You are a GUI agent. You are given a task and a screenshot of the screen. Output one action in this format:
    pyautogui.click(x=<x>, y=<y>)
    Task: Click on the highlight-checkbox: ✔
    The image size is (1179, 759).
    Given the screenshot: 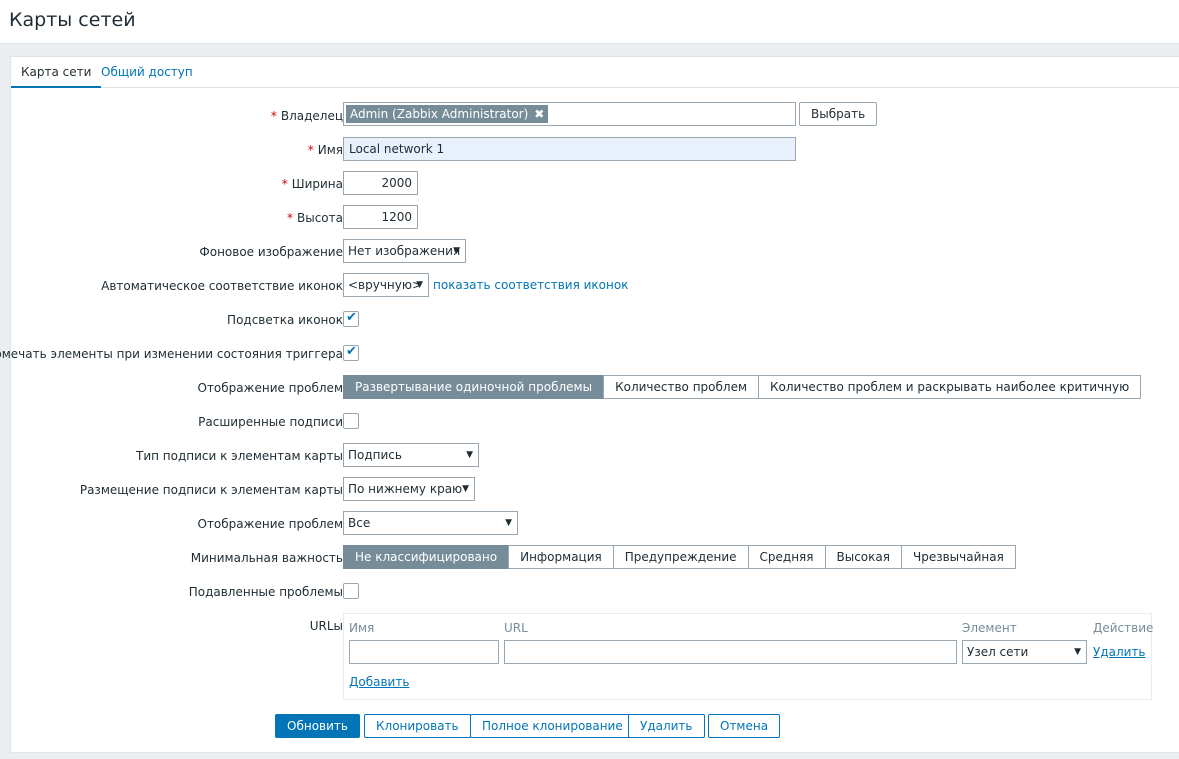 What is the action you would take?
    pyautogui.click(x=351, y=318)
    